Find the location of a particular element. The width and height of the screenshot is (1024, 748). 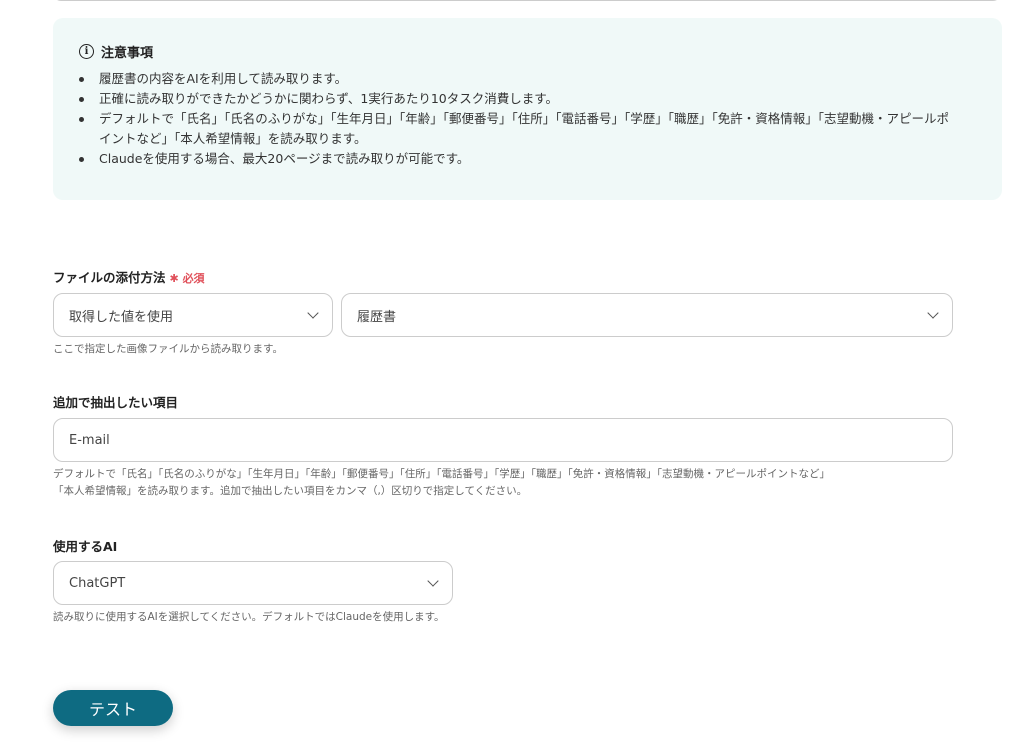

notice-item: 履歴書の内容をAIを利用して読み取ります。 is located at coordinates (527, 79).